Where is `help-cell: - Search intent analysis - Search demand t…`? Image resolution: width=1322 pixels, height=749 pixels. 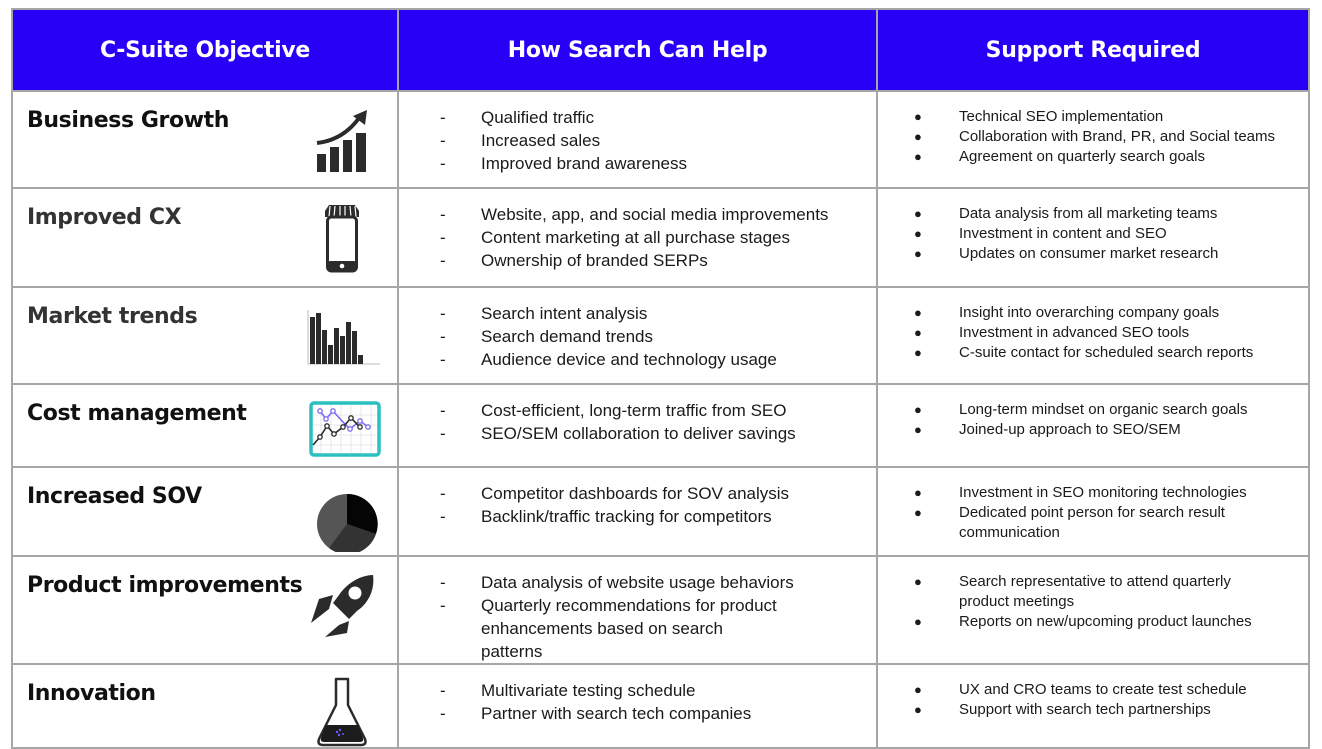
help-cell: - Search intent analysis - Search demand t… is located at coordinates (637, 335).